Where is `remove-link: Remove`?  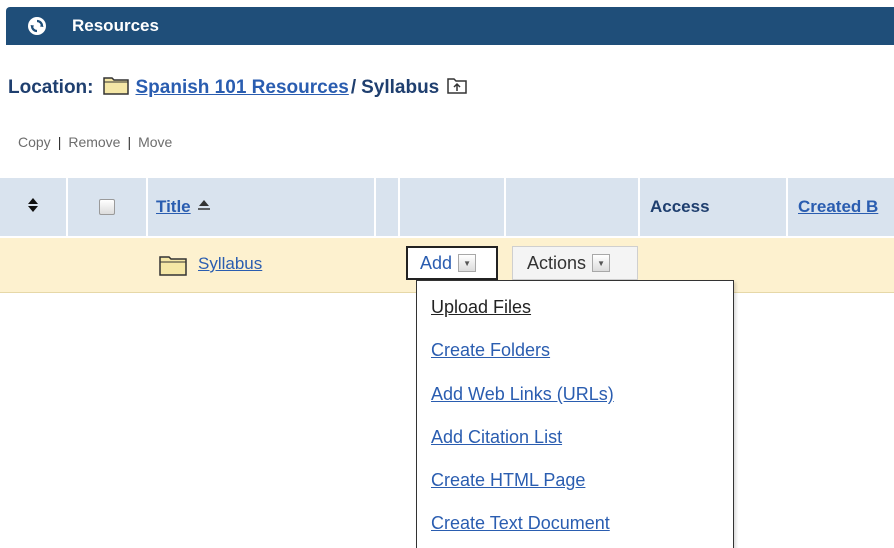 remove-link: Remove is located at coordinates (94, 142).